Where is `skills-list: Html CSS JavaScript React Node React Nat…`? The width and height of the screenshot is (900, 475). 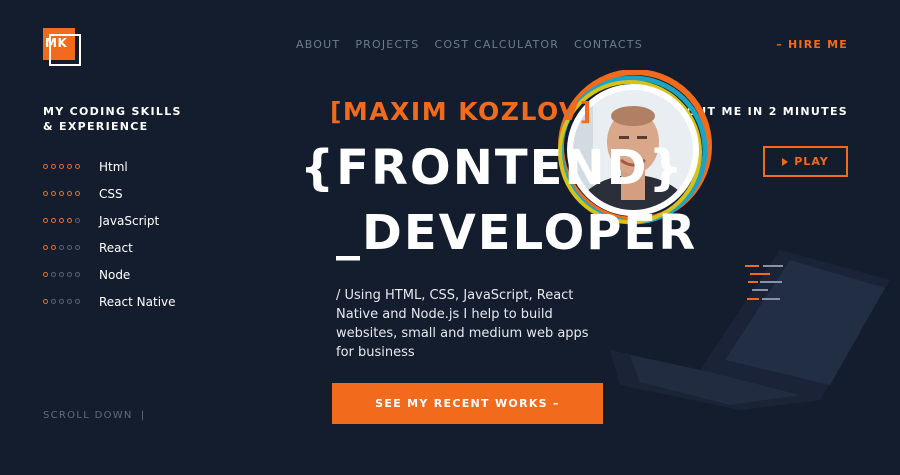
skills-list: Html CSS JavaScript React Node React Nat… is located at coordinates (109, 234).